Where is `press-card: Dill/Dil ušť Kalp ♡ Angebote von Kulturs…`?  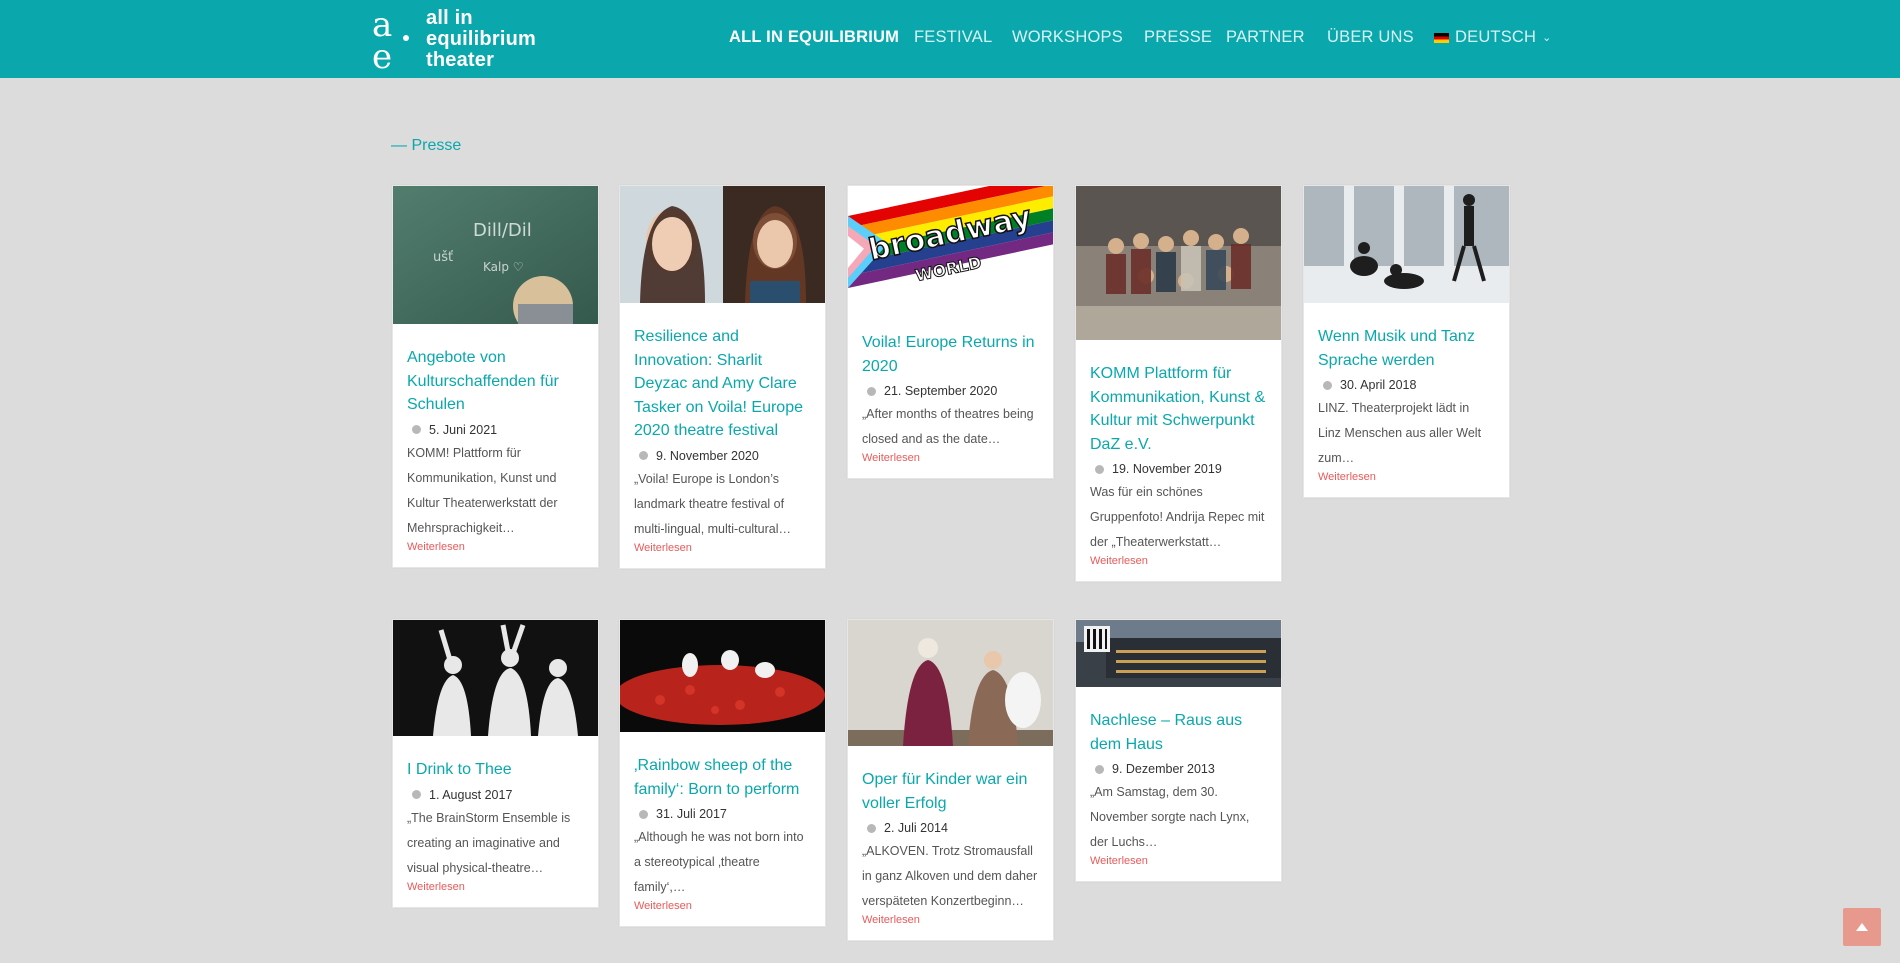 press-card: Dill/Dil ušť Kalp ♡ Angebote von Kulturs… is located at coordinates (495, 376).